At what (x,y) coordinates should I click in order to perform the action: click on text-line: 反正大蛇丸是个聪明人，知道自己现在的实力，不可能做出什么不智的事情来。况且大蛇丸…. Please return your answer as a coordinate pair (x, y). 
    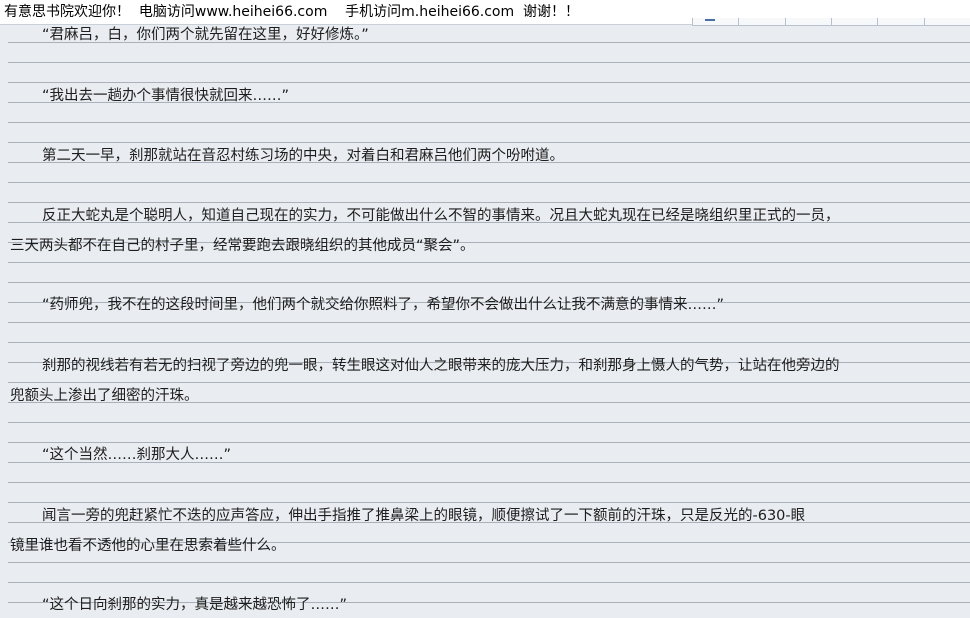
    Looking at the image, I should click on (441, 216).